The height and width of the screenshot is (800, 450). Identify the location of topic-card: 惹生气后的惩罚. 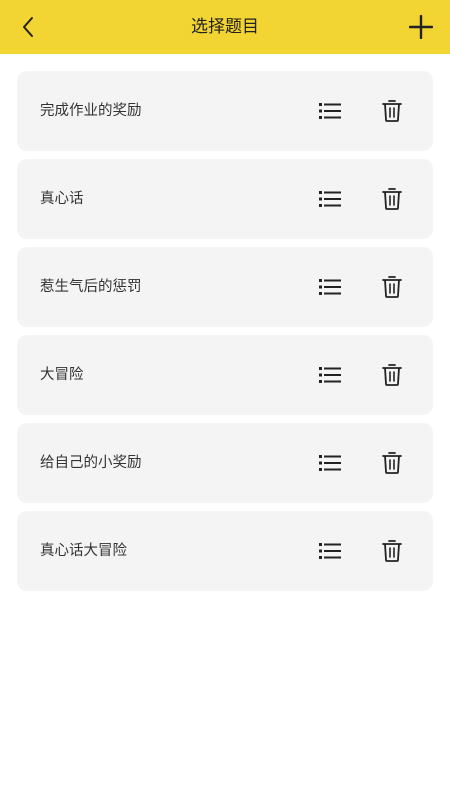
(225, 287).